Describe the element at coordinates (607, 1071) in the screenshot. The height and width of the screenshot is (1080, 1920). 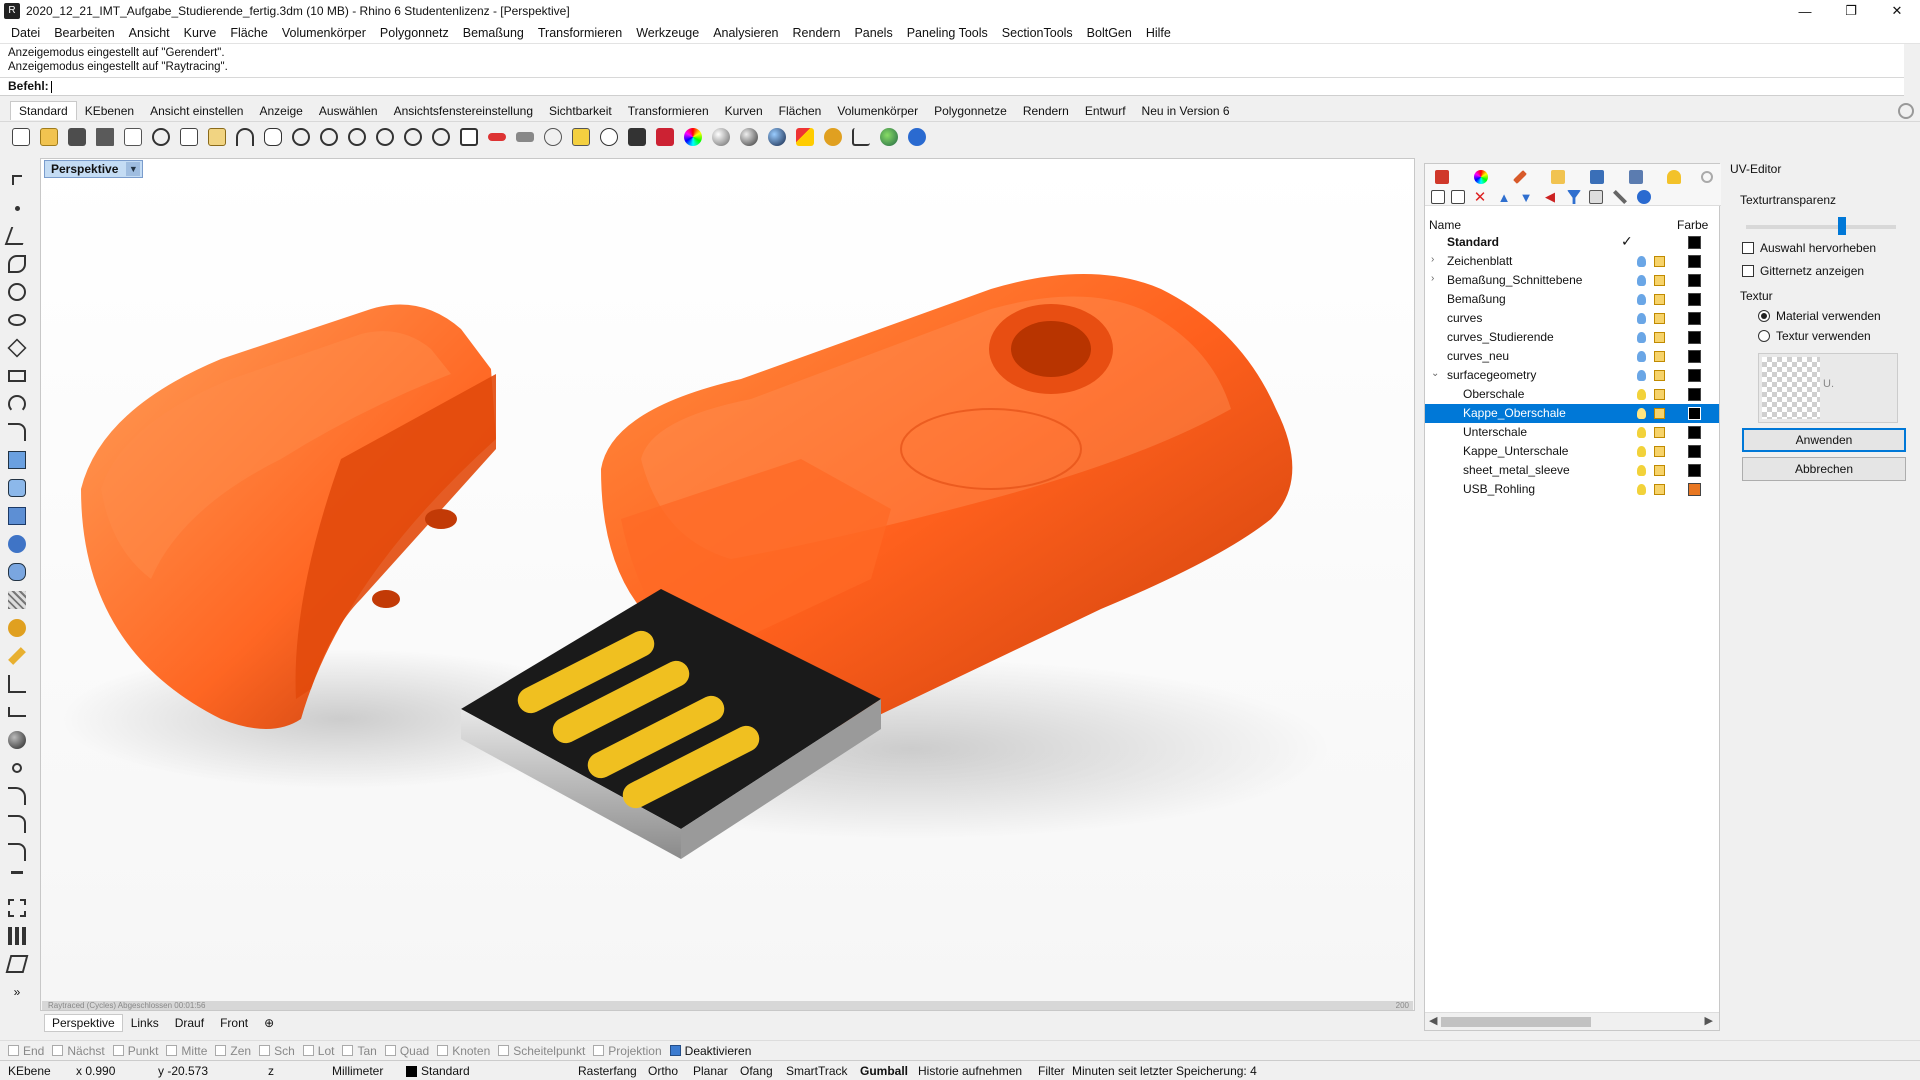
I see `grid-snap-toggle: Rasterfang` at that location.